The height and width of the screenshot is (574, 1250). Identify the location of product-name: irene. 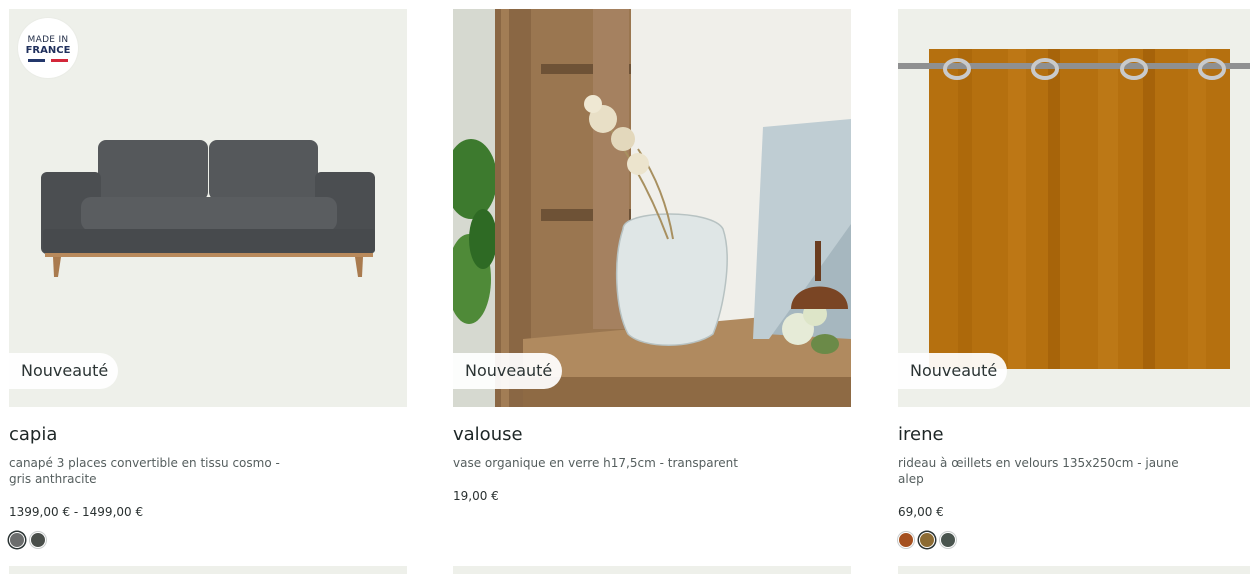
(1074, 435).